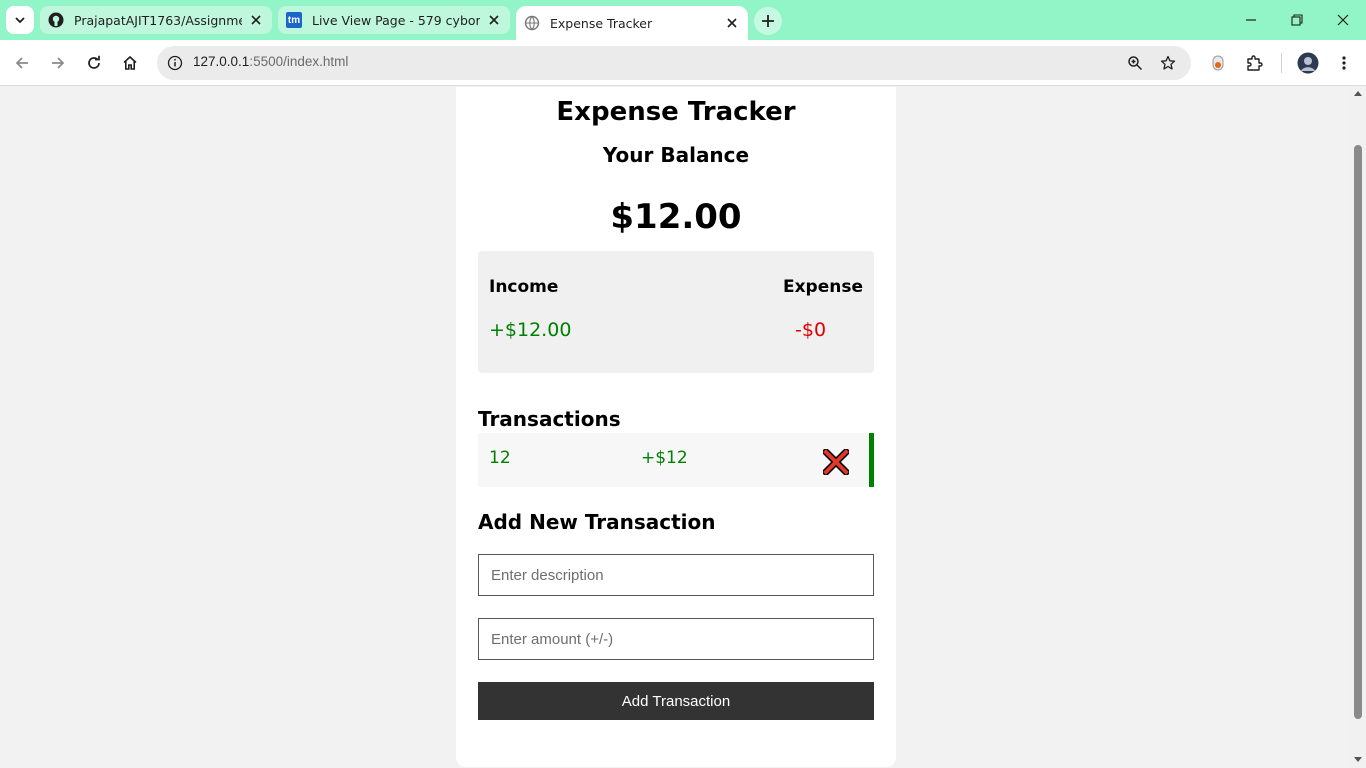  I want to click on tab-title: PrajapatAJIT1763/Assignment_I, so click(158, 20).